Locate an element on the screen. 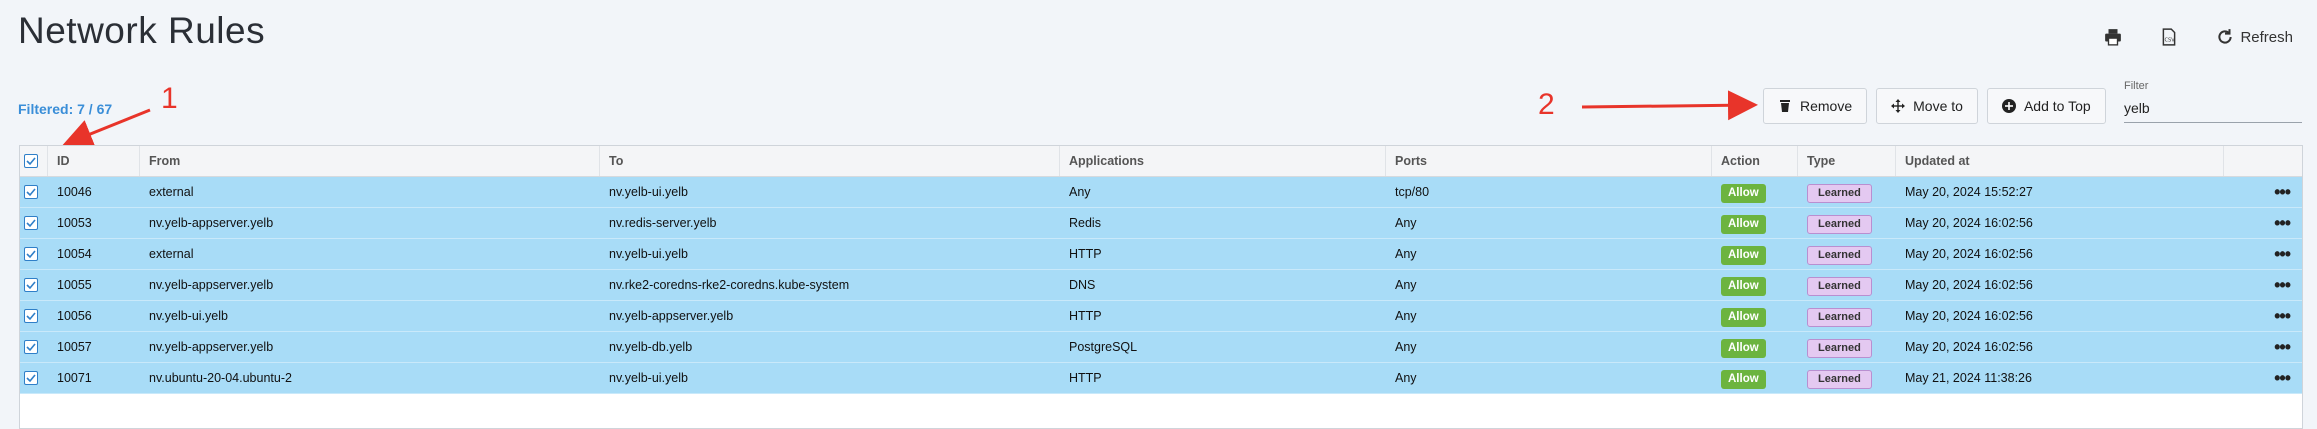 This screenshot has height=429, width=2317. remove-button: Remove is located at coordinates (1815, 106).